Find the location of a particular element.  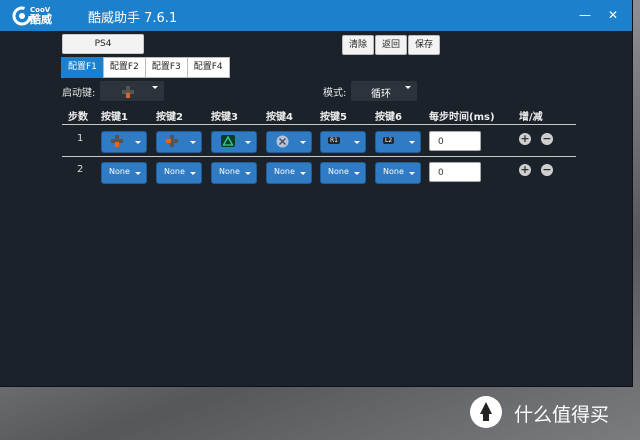

trigger-key-label: 启动键: is located at coordinates (79, 93).